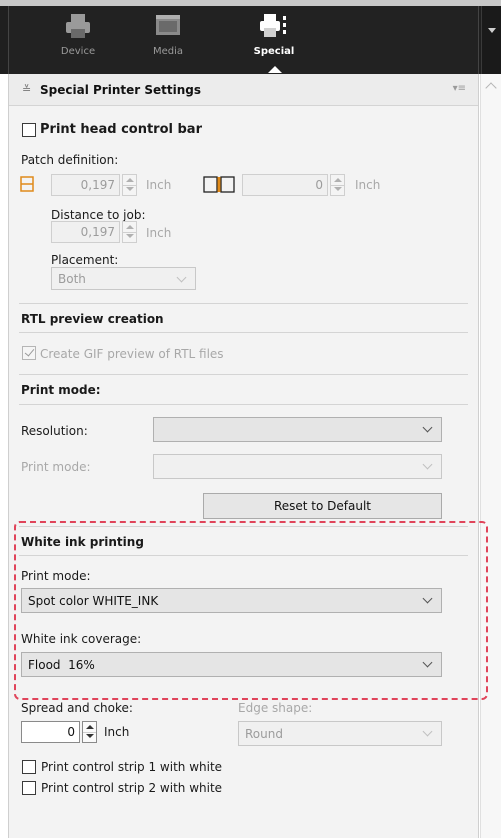 The width and height of the screenshot is (501, 838). Describe the element at coordinates (77, 708) in the screenshot. I see `spread-and-choke-label: Spread and choke:` at that location.